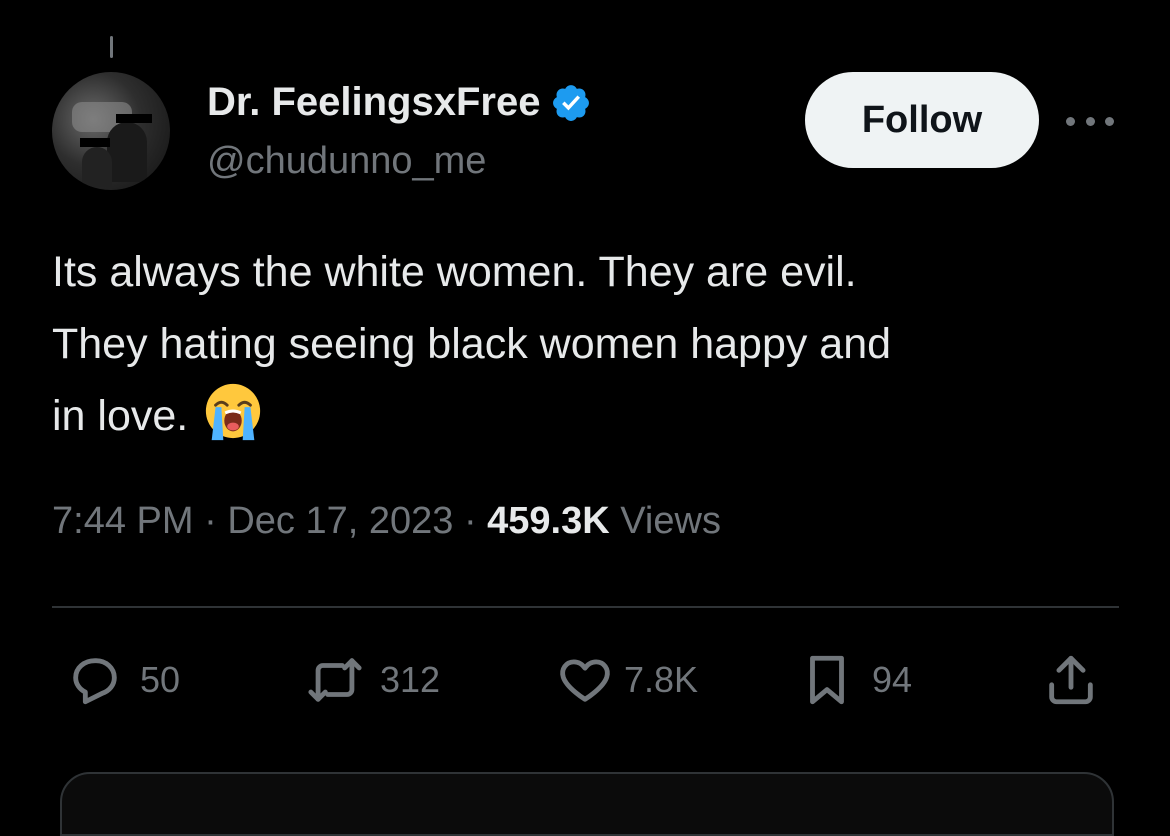  I want to click on reply-compose-box, so click(587, 804).